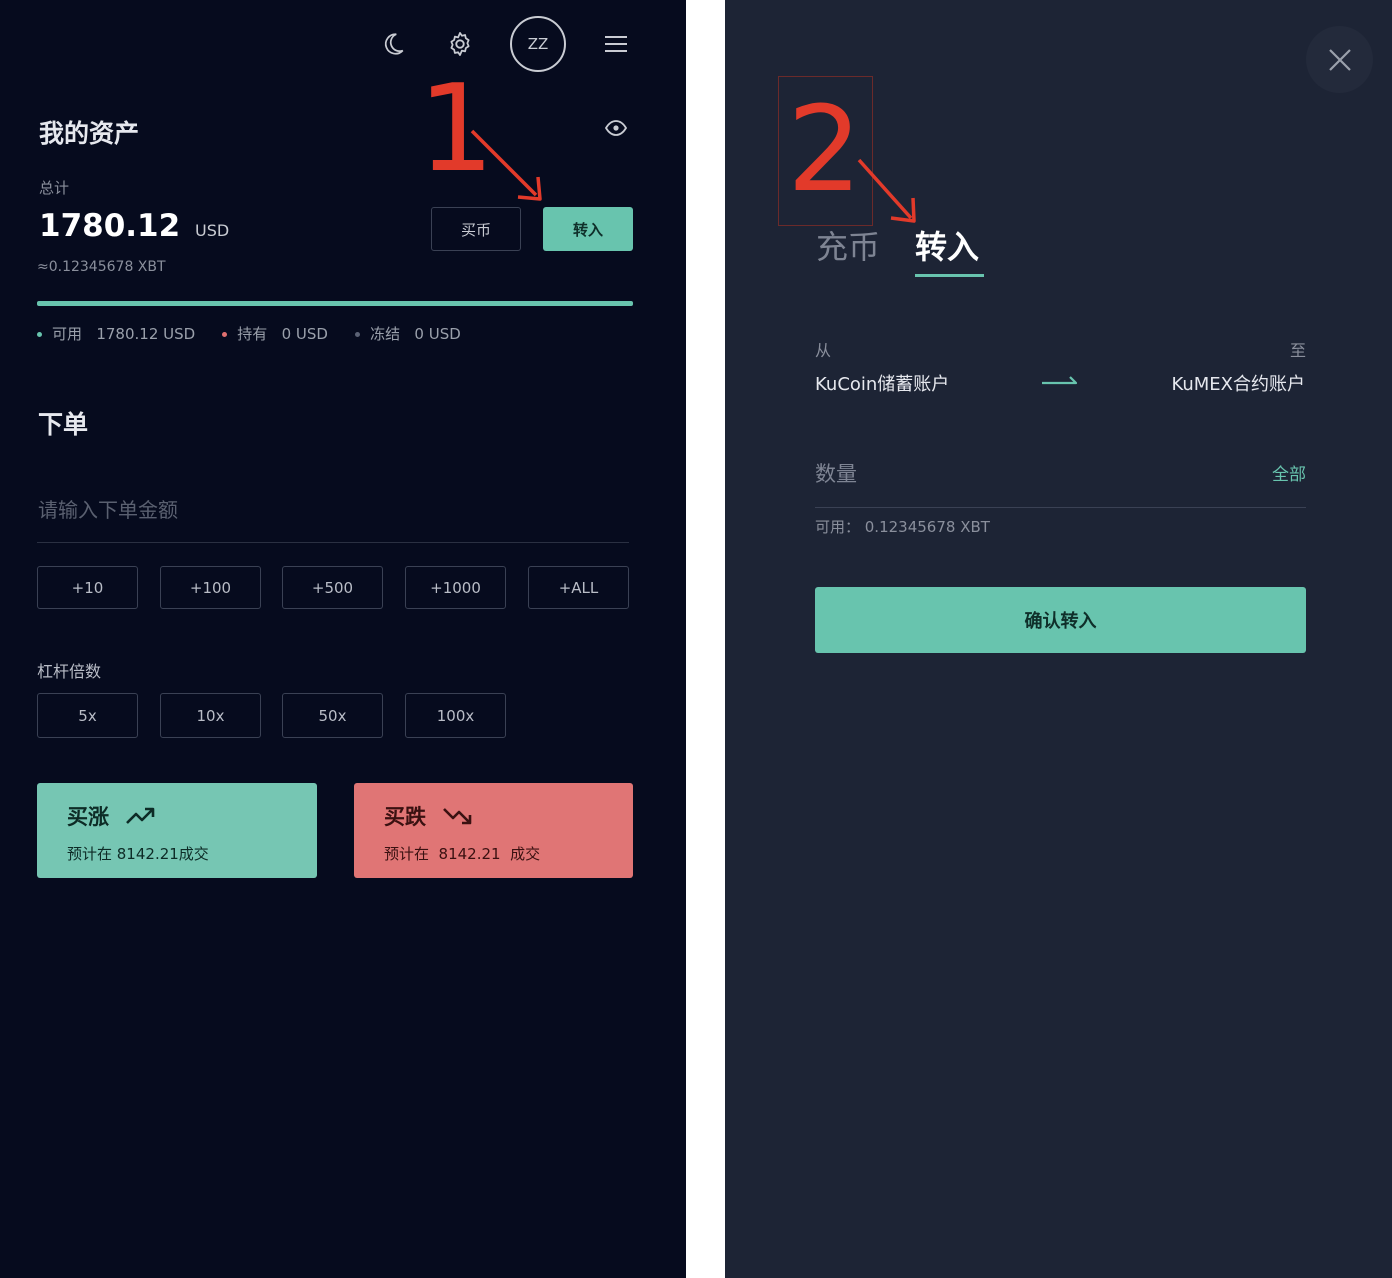 The height and width of the screenshot is (1278, 1392). Describe the element at coordinates (1060, 380) in the screenshot. I see `swap-arrow-icon` at that location.